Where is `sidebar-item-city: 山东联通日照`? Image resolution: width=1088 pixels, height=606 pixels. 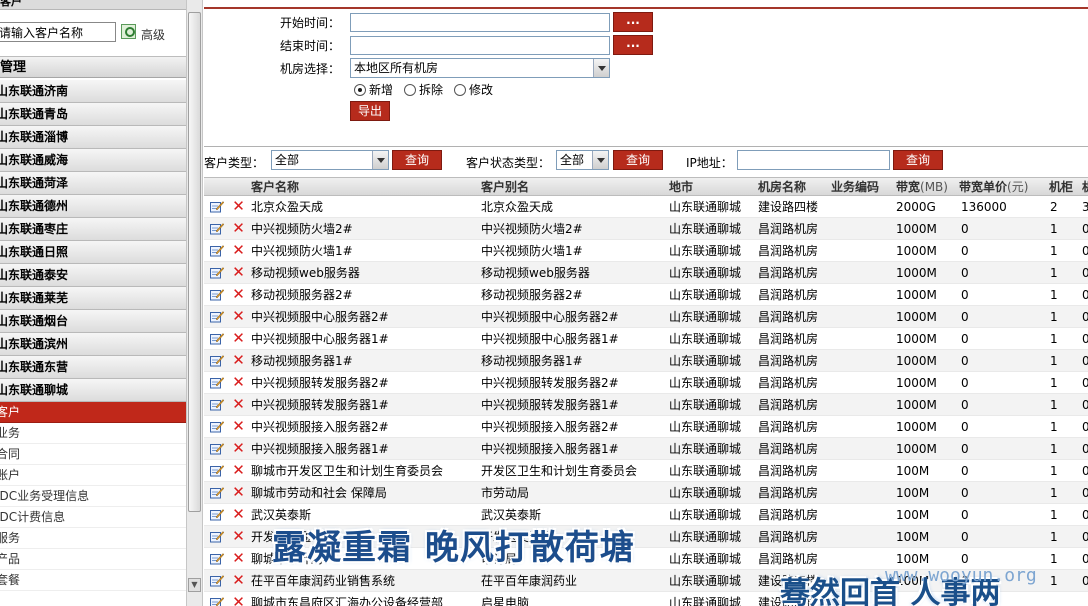 sidebar-item-city: 山东联通日照 is located at coordinates (93, 252).